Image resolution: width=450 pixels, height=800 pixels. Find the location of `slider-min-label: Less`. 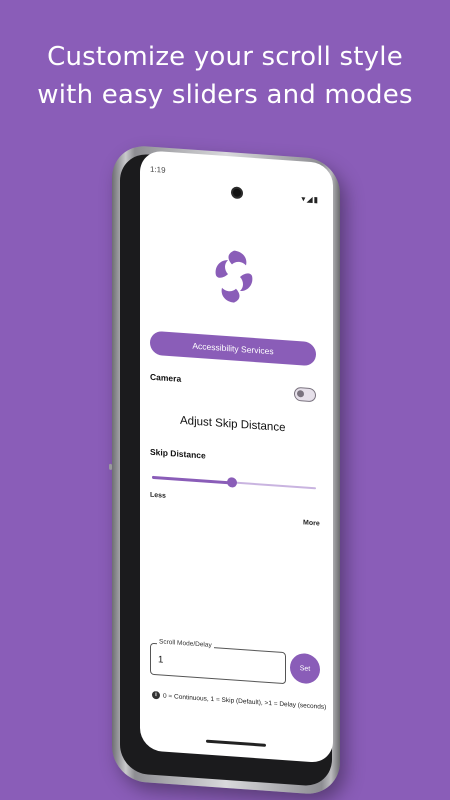

slider-min-label: Less is located at coordinates (158, 495).